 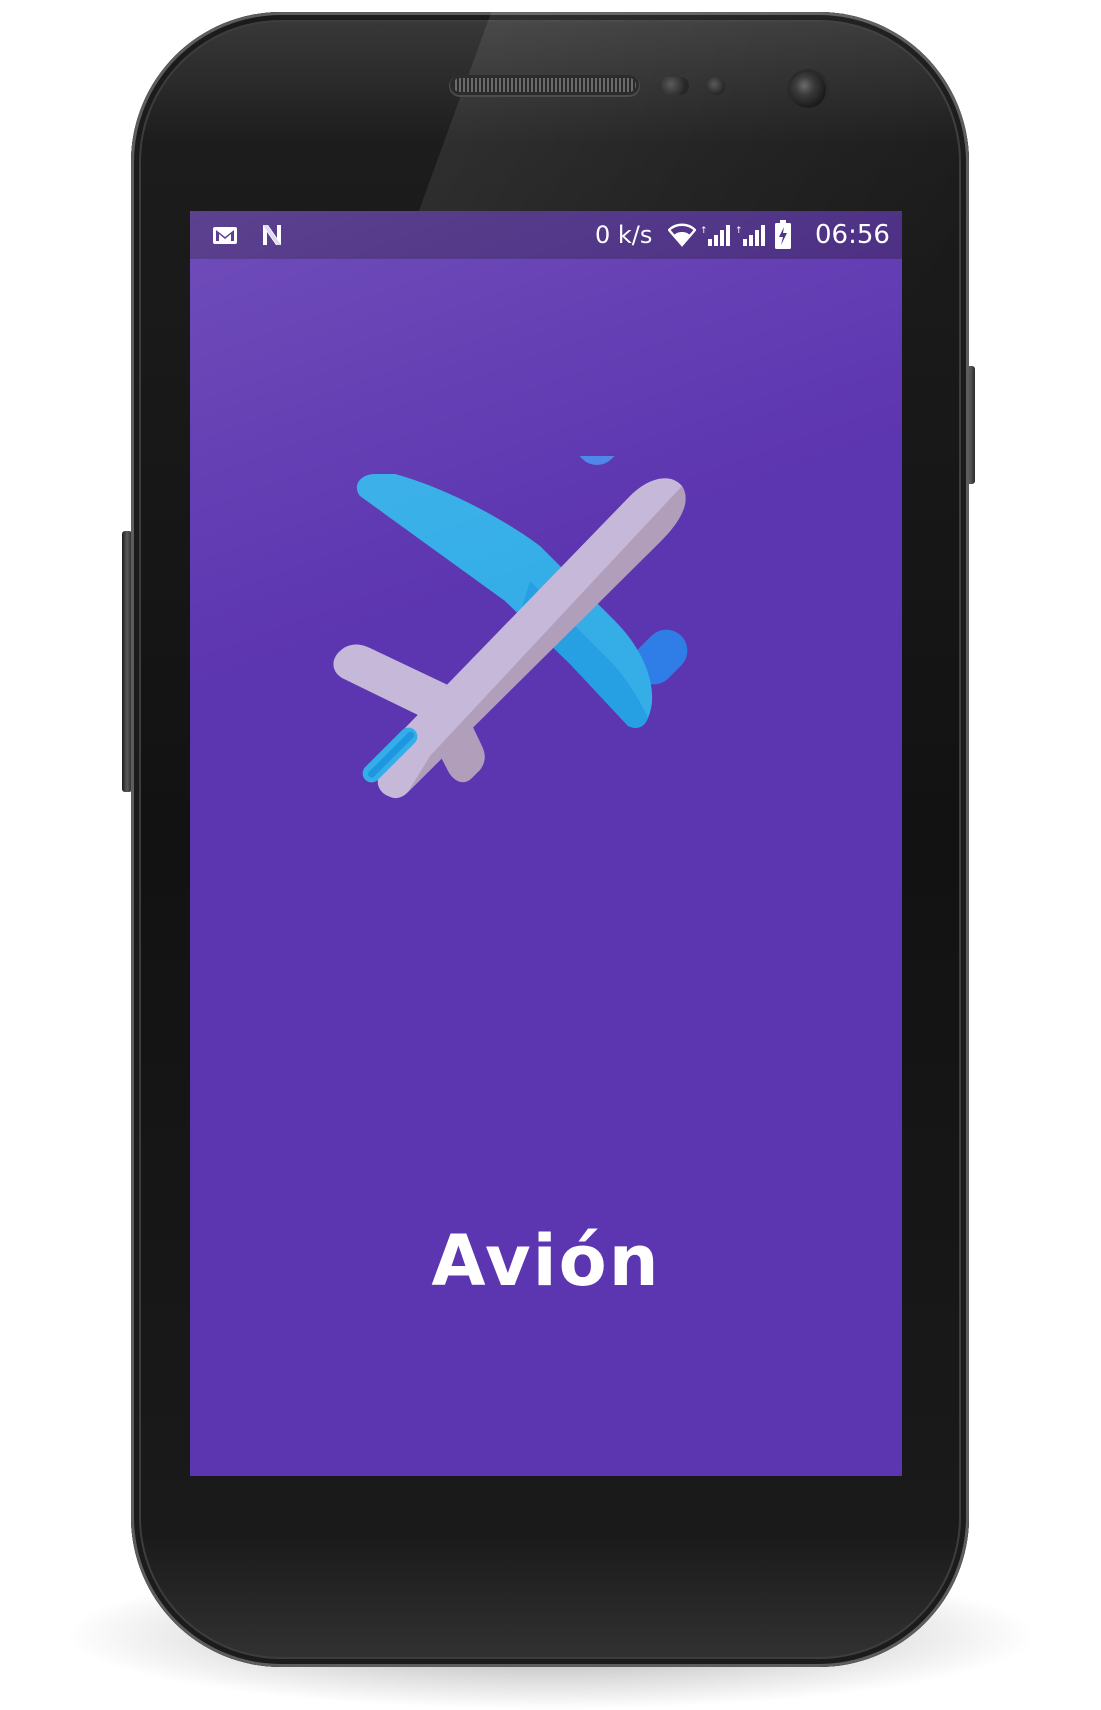 I want to click on gmail-icon, so click(x=225, y=235).